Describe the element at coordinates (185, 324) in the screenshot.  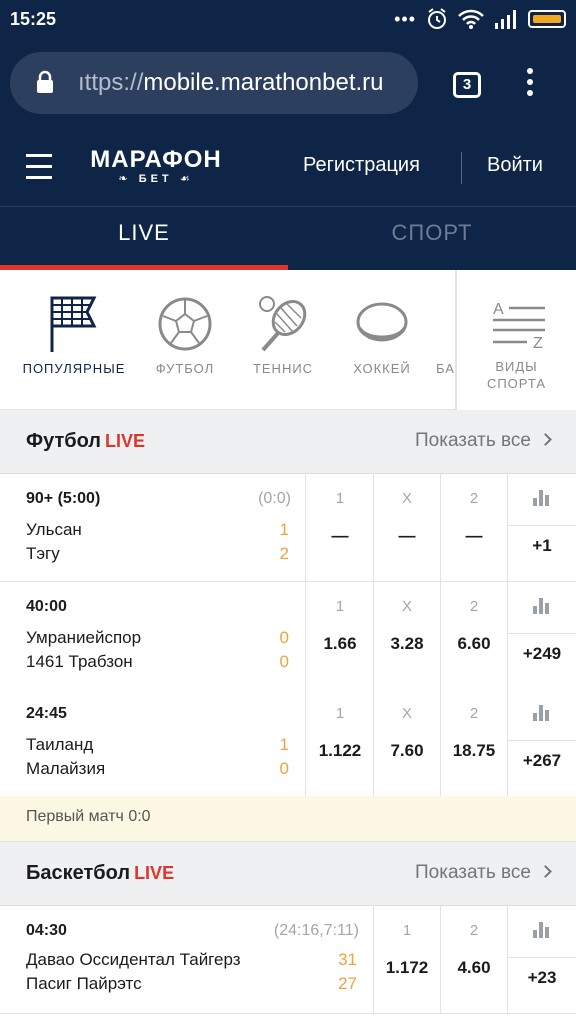
I see `soccer-ball-icon` at that location.